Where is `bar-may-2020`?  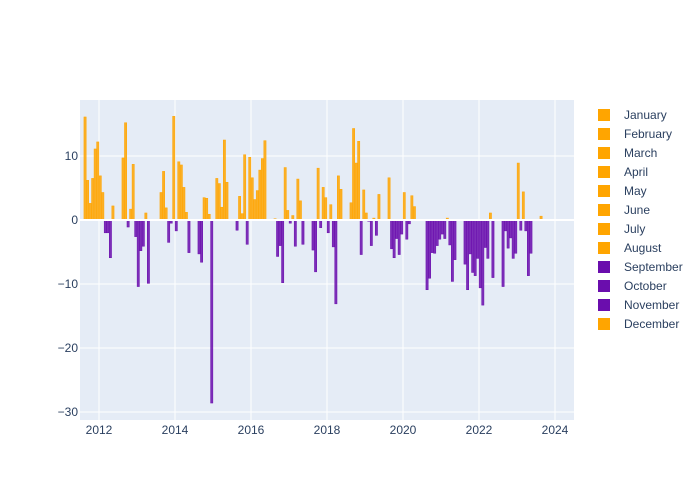
bar-may-2020 is located at coordinates (399, 237).